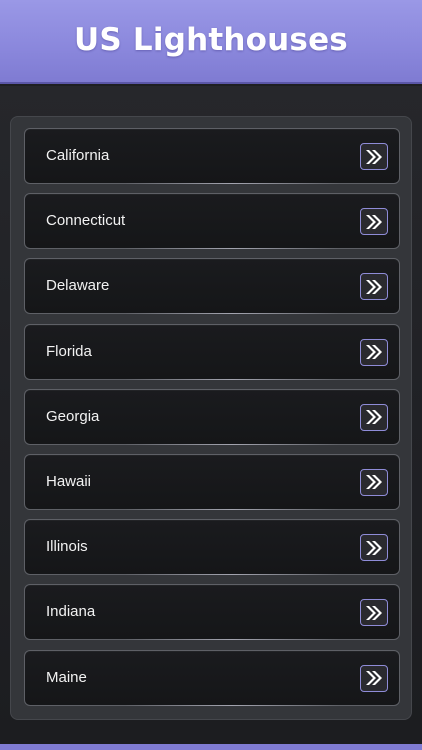 This screenshot has height=750, width=422. What do you see at coordinates (212, 547) in the screenshot?
I see `list-item-illinois: Illinois` at bounding box center [212, 547].